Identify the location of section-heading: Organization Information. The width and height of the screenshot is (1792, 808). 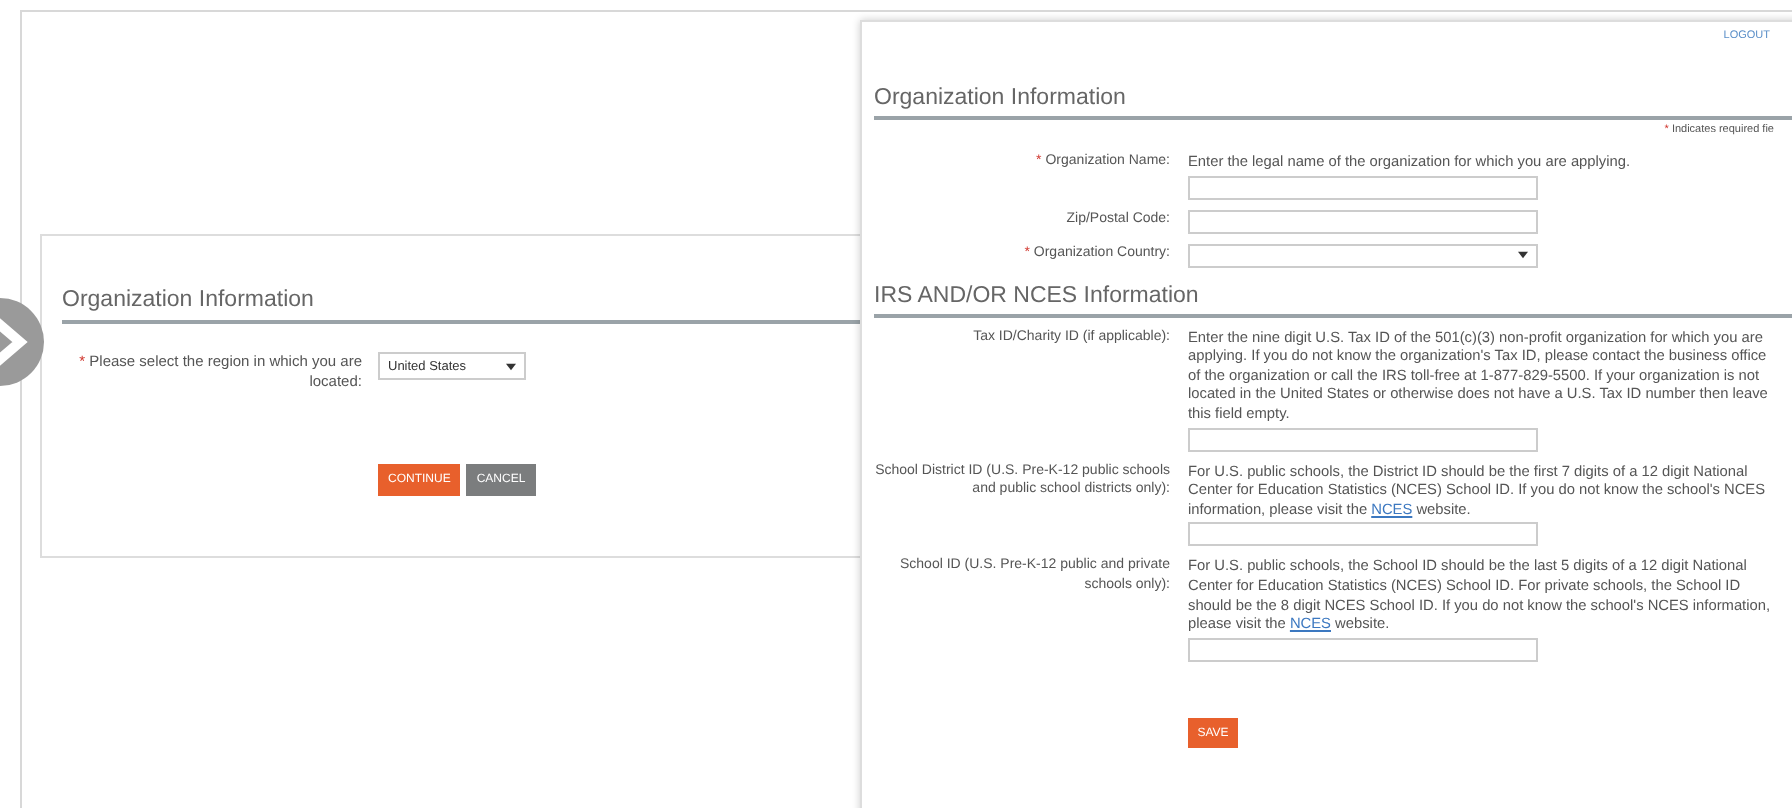
(1333, 103).